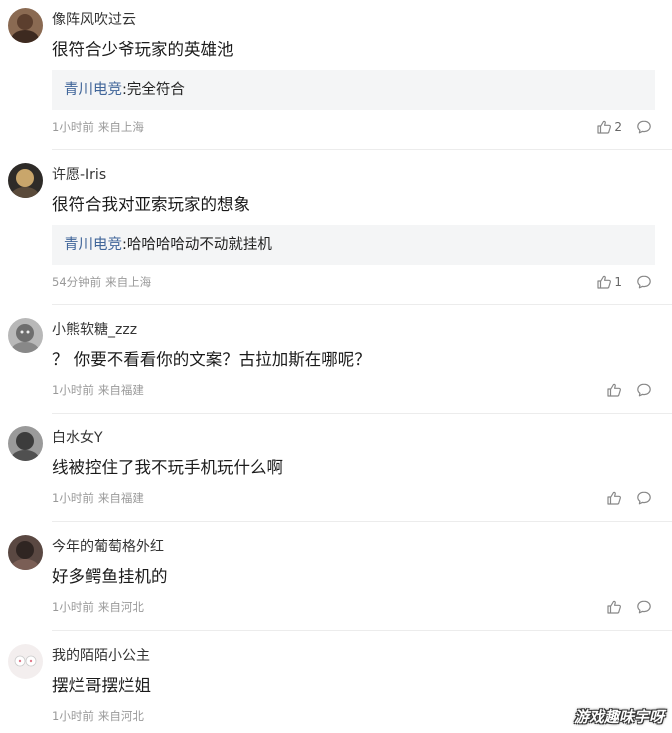 The width and height of the screenshot is (672, 733). What do you see at coordinates (199, 245) in the screenshot?
I see `reply-text: 哈哈哈哈动不动就挂机` at bounding box center [199, 245].